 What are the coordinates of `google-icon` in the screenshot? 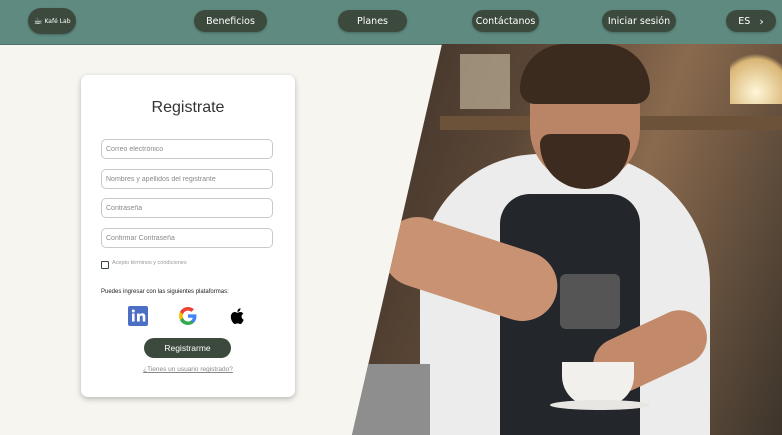 It's located at (188, 316).